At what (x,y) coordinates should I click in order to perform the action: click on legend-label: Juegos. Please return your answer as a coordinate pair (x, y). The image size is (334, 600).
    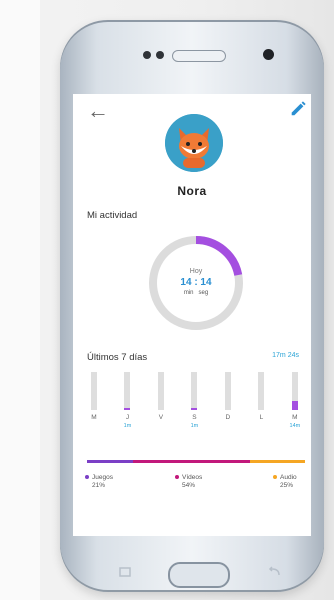
    Looking at the image, I should click on (102, 477).